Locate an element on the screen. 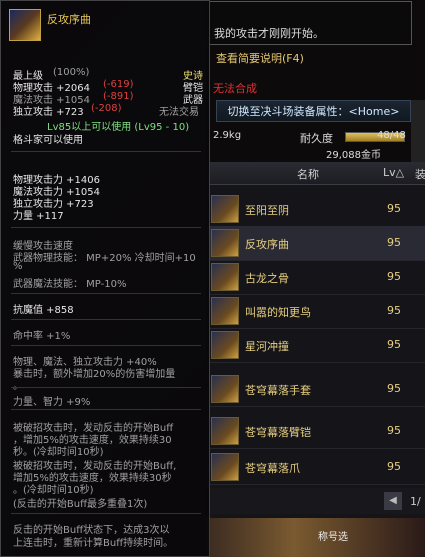  hit-rate: 命中率 +1% is located at coordinates (42, 336).